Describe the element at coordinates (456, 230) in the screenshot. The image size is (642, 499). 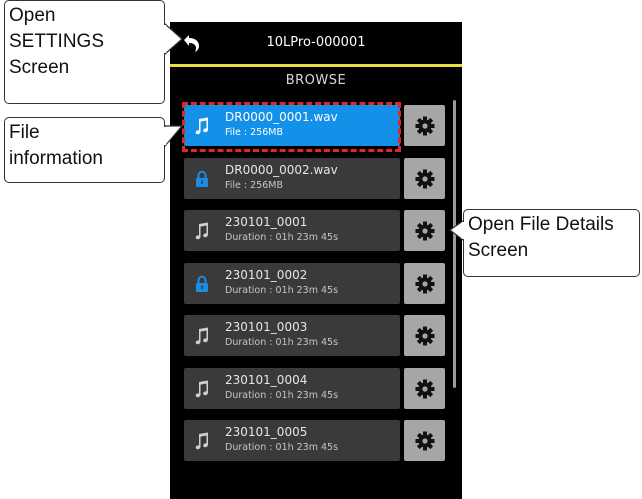
I see `callout-pointer-file-details` at that location.